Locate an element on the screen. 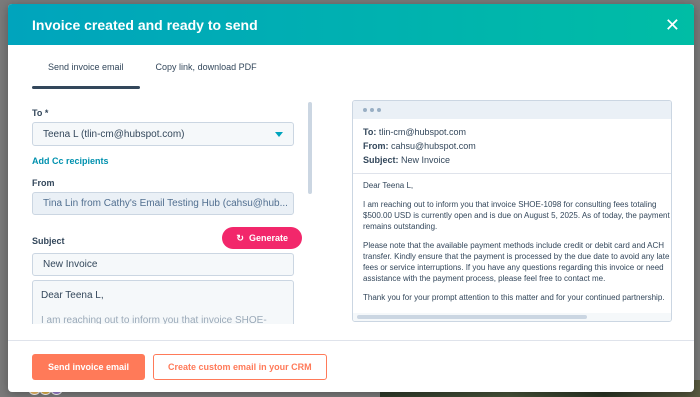 This screenshot has width=700, height=397. preview-horizontal-scrollbar is located at coordinates (512, 317).